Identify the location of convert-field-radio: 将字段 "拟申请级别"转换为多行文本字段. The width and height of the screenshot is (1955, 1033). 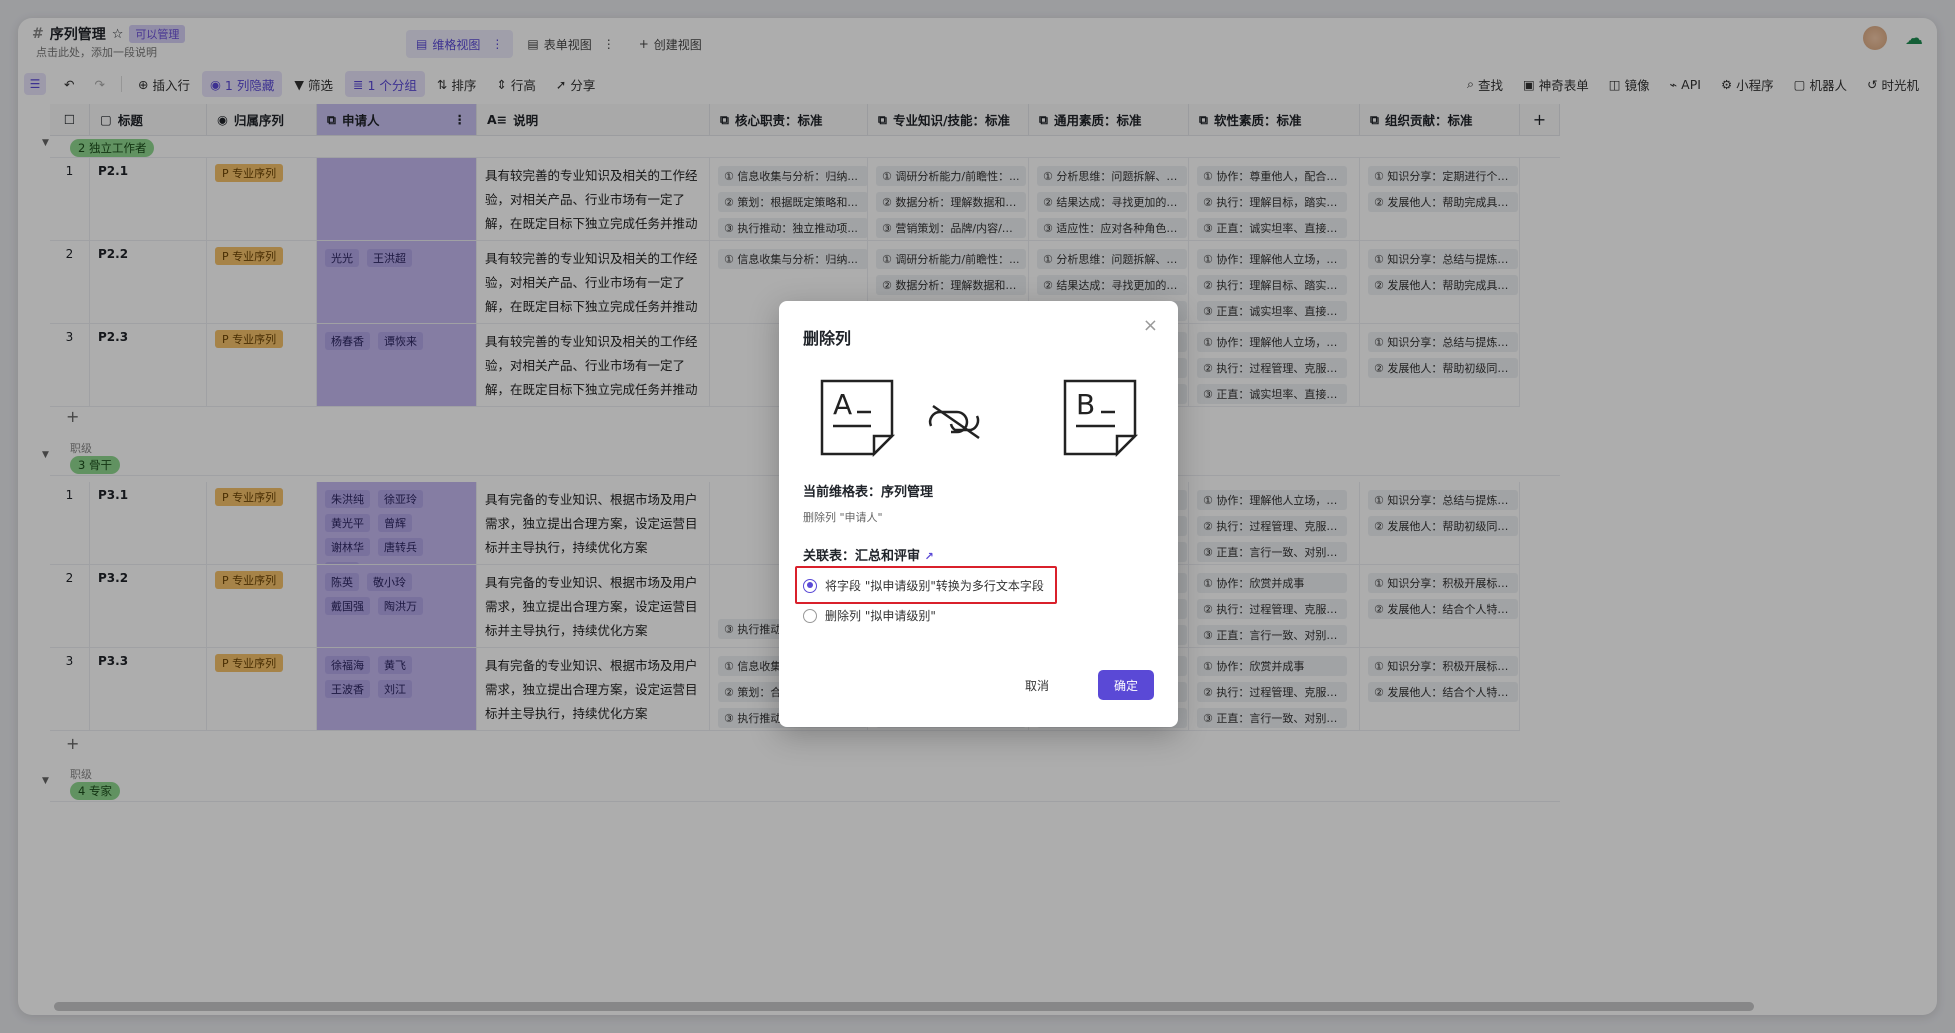
(923, 585).